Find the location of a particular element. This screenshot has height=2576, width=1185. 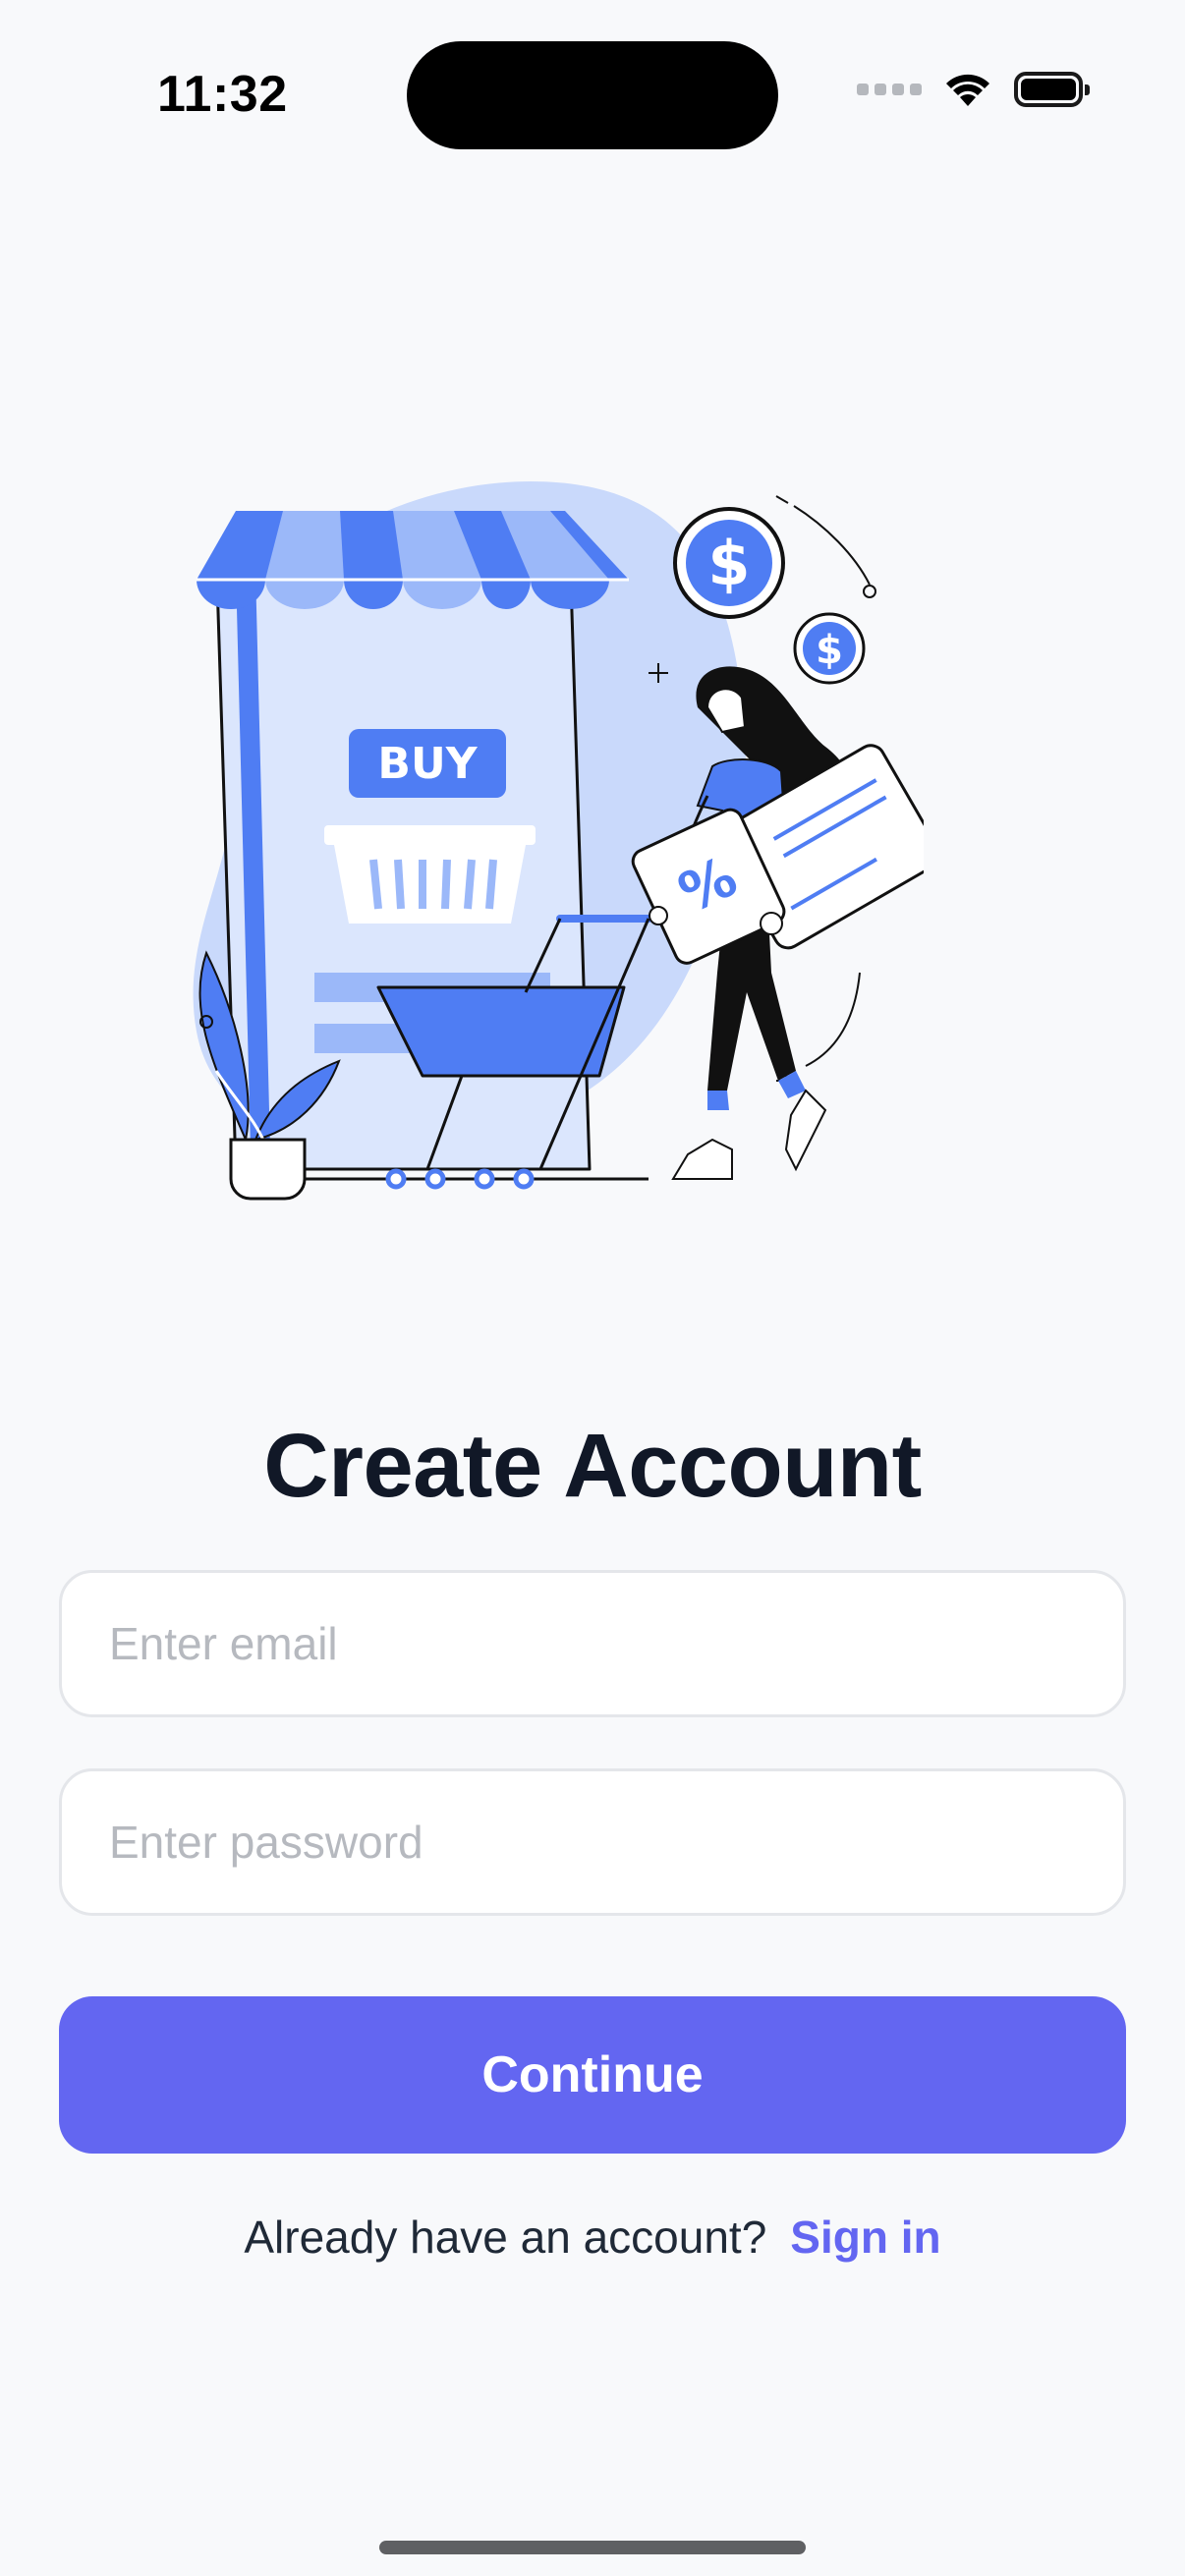

plant-pot is located at coordinates (268, 1169).